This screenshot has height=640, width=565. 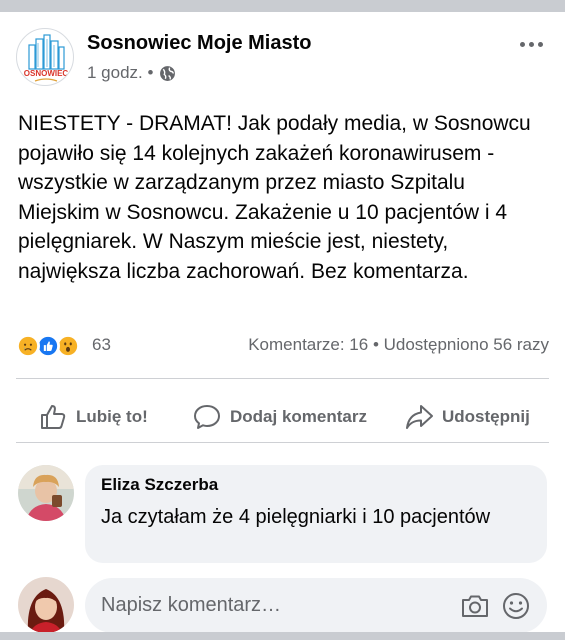 What do you see at coordinates (48, 346) in the screenshot?
I see `reaction-icons` at bounding box center [48, 346].